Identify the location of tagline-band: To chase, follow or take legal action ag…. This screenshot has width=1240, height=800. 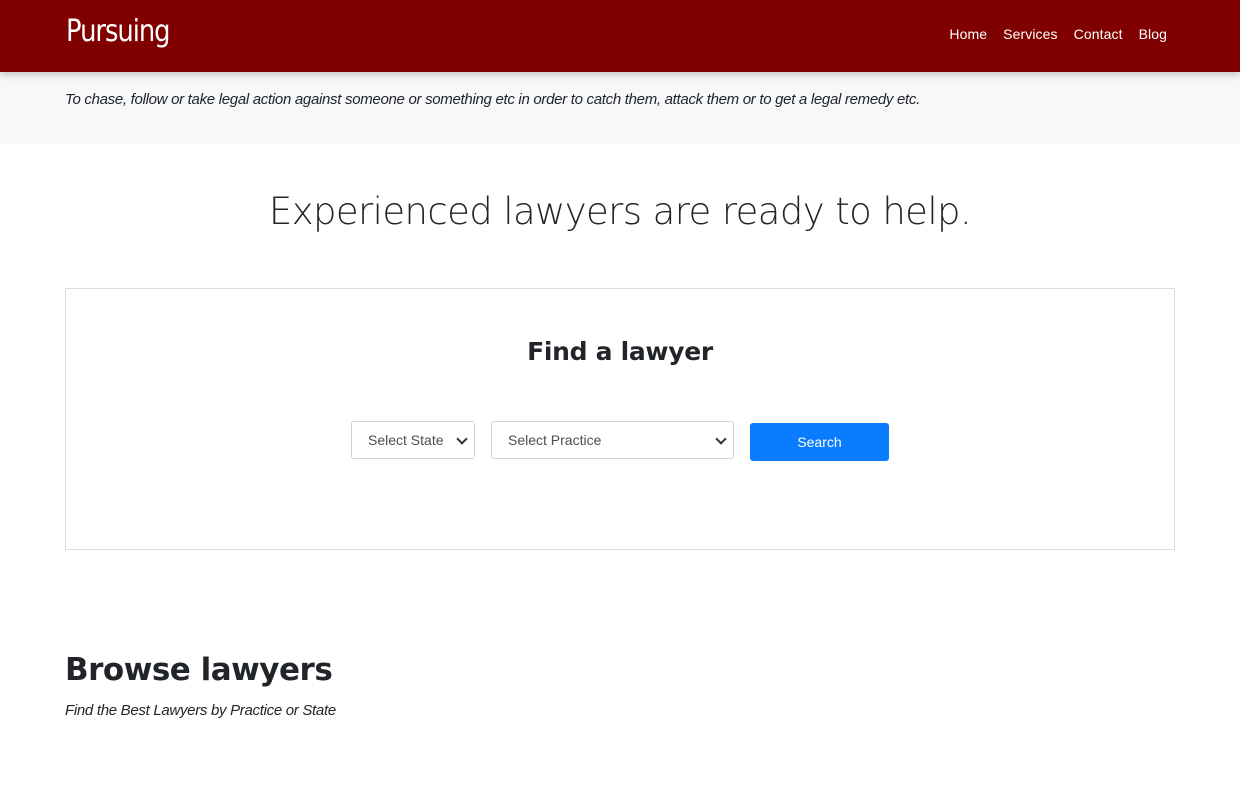
(620, 108).